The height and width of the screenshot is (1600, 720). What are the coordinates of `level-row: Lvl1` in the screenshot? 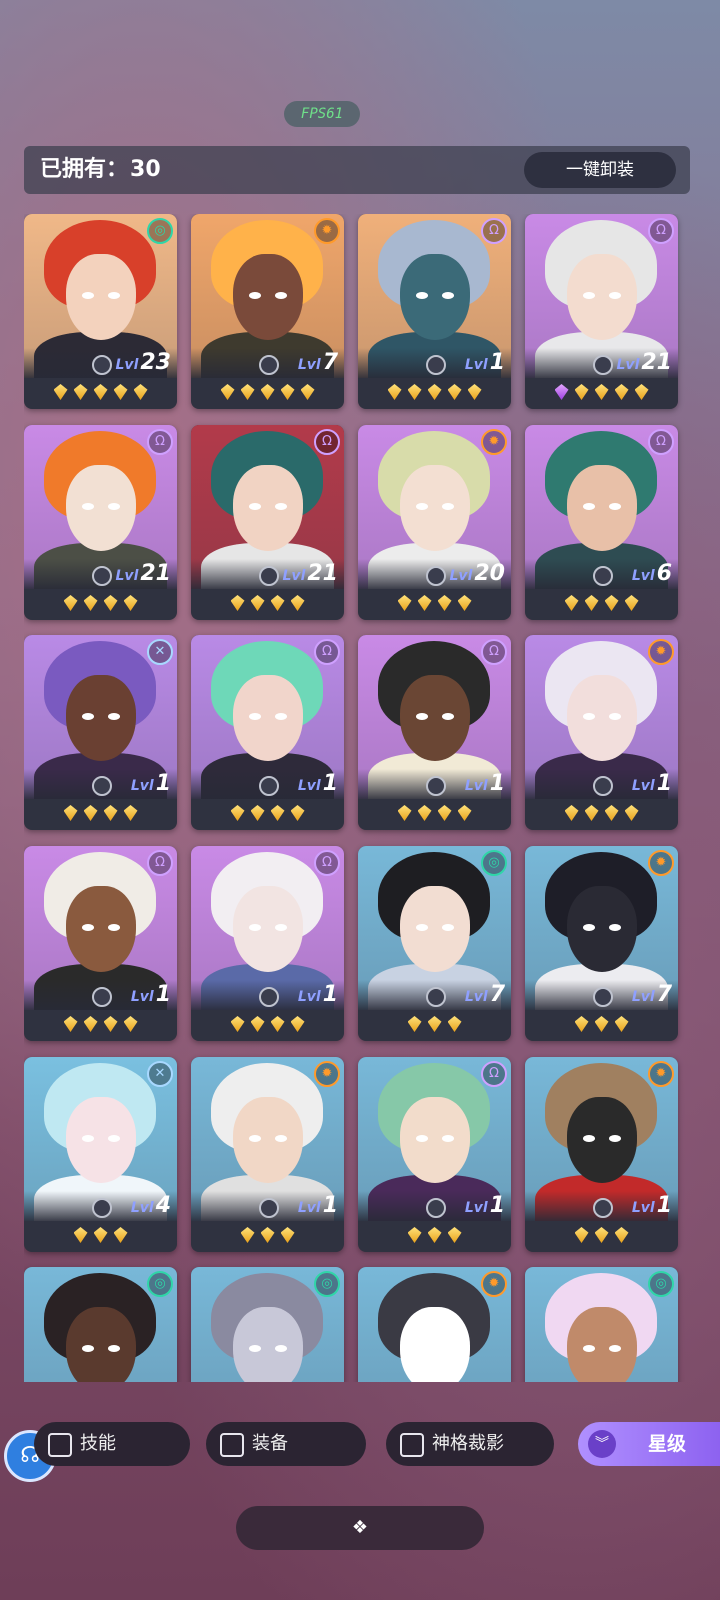 It's located at (434, 363).